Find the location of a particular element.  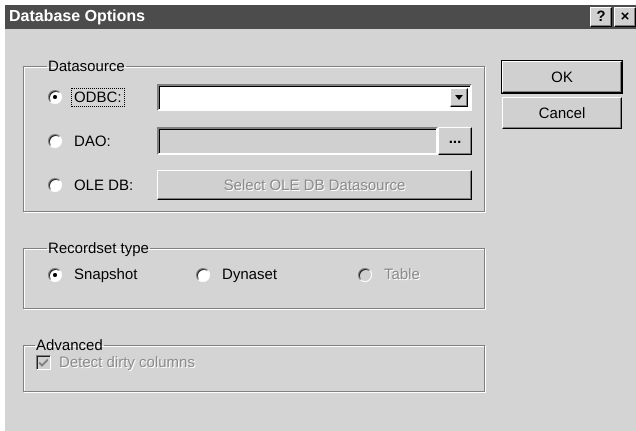

radio-label: DAO: is located at coordinates (92, 141).